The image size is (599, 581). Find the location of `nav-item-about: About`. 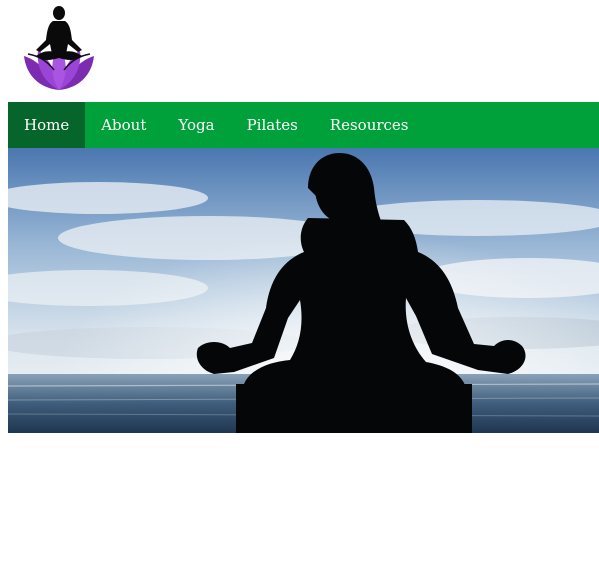

nav-item-about: About is located at coordinates (123, 125).